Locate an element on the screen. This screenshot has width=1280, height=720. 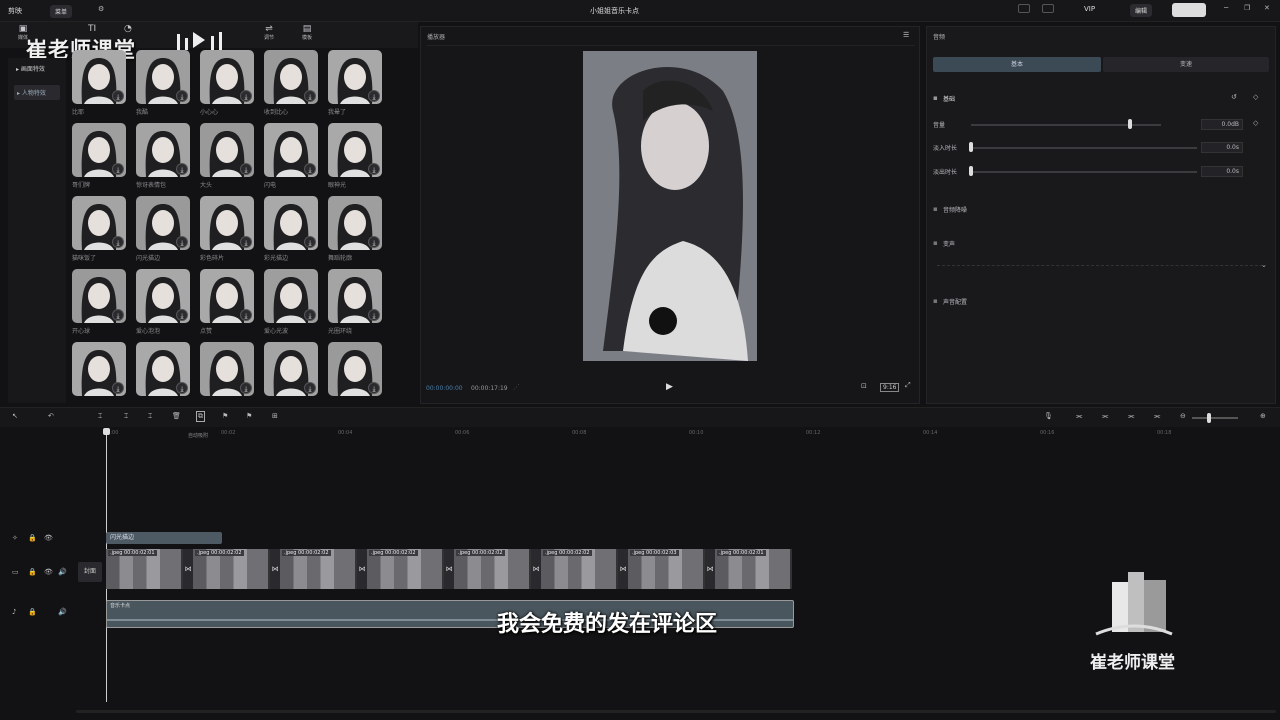
option-voice-change: 变声 is located at coordinates (949, 243).